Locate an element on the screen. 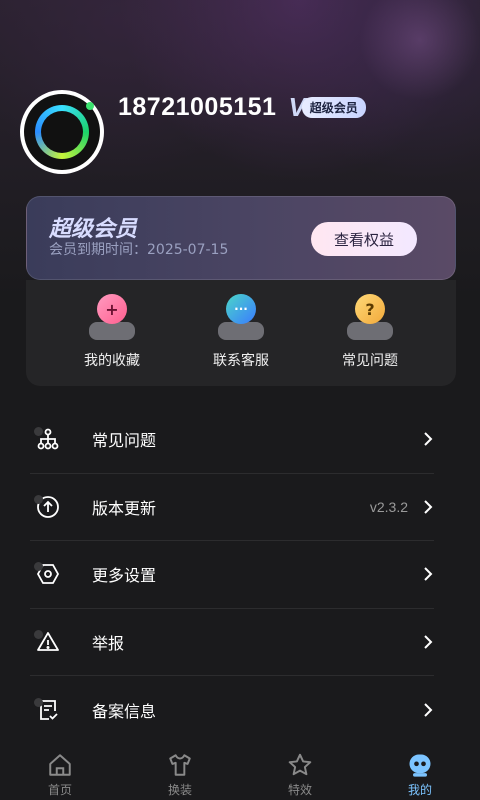 The image size is (480, 800). view-benefits-button: 查看权益 is located at coordinates (364, 239).